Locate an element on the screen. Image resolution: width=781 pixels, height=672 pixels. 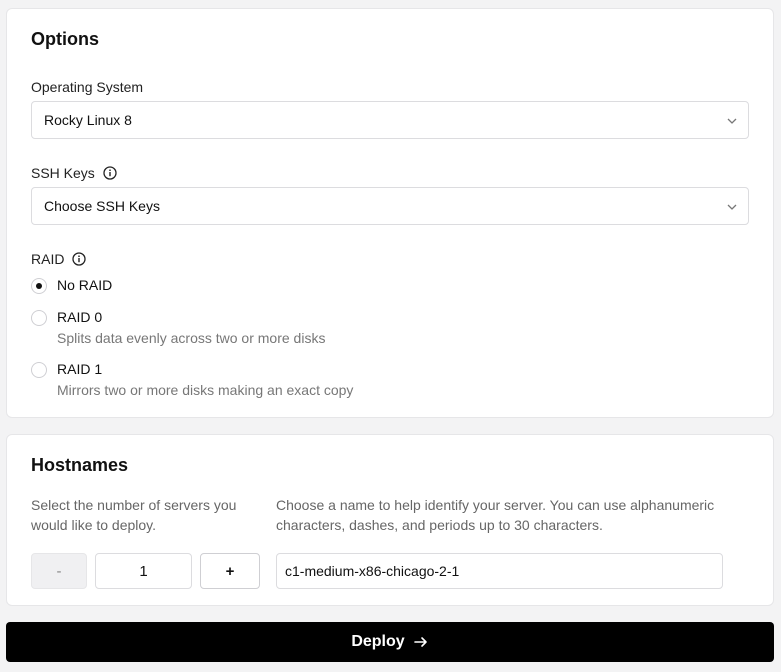
os-label-text: Operating System is located at coordinates (87, 87).